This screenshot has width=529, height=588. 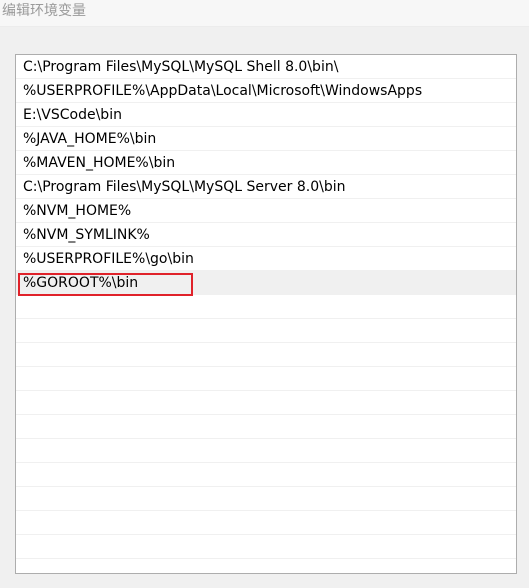 What do you see at coordinates (266, 115) in the screenshot?
I see `path-row: E:\VSCode\bin` at bounding box center [266, 115].